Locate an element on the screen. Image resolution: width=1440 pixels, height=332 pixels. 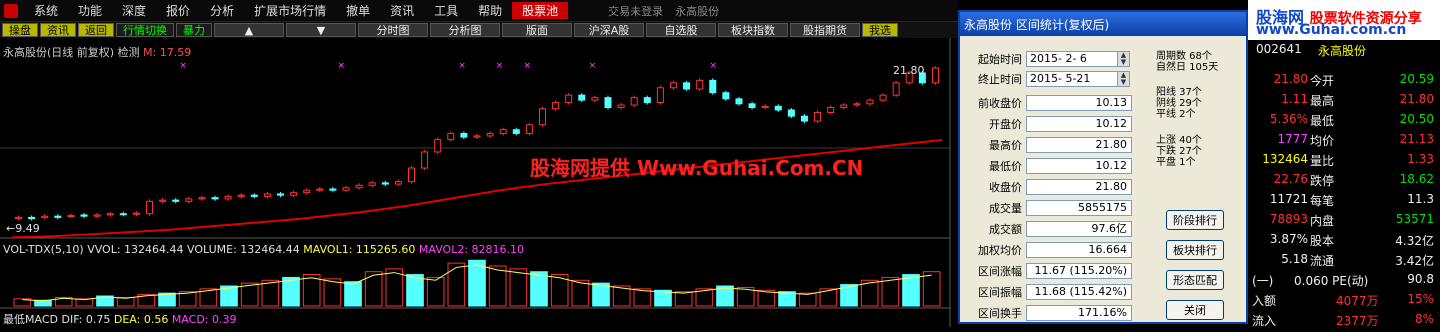
start-date-label: 起始时间 is located at coordinates (1000, 59).